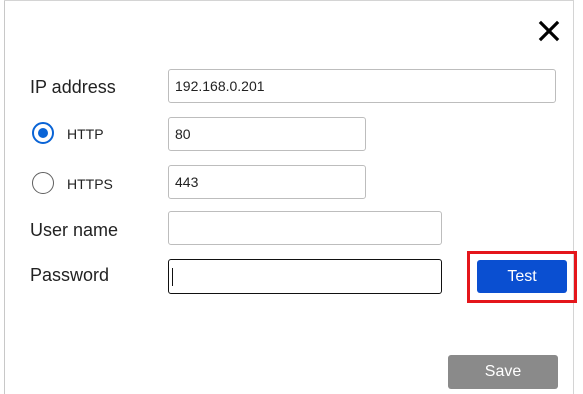  I want to click on ip-address-field: 192.168.0.201, so click(362, 86).